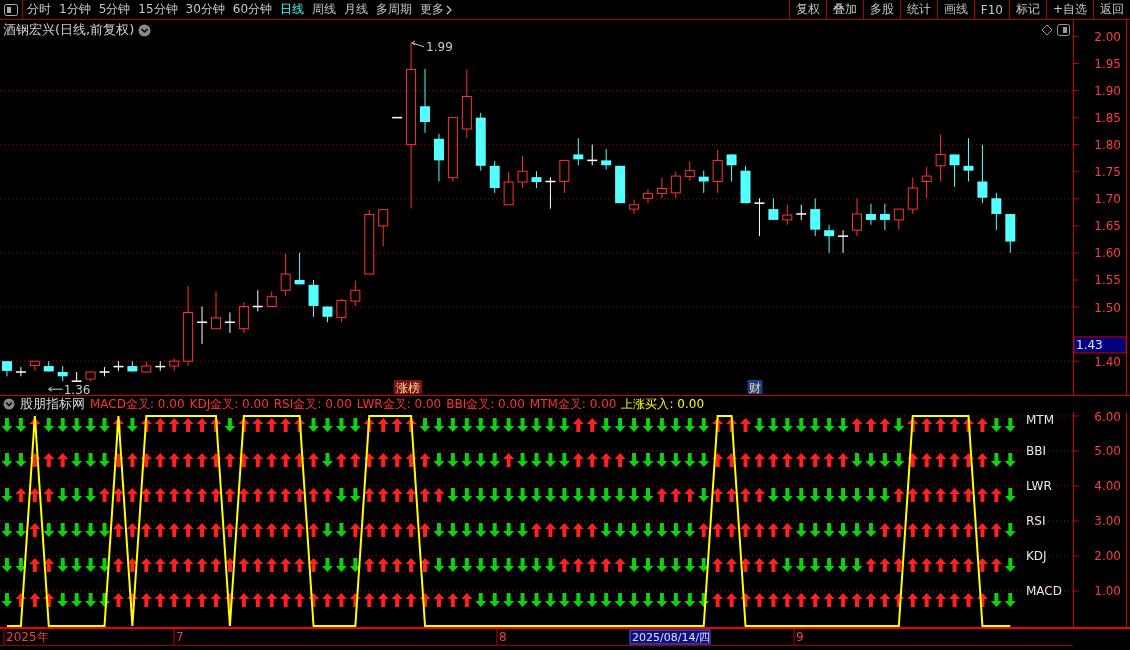  Describe the element at coordinates (75, 9) in the screenshot. I see `period-tab: 1分钟` at that location.